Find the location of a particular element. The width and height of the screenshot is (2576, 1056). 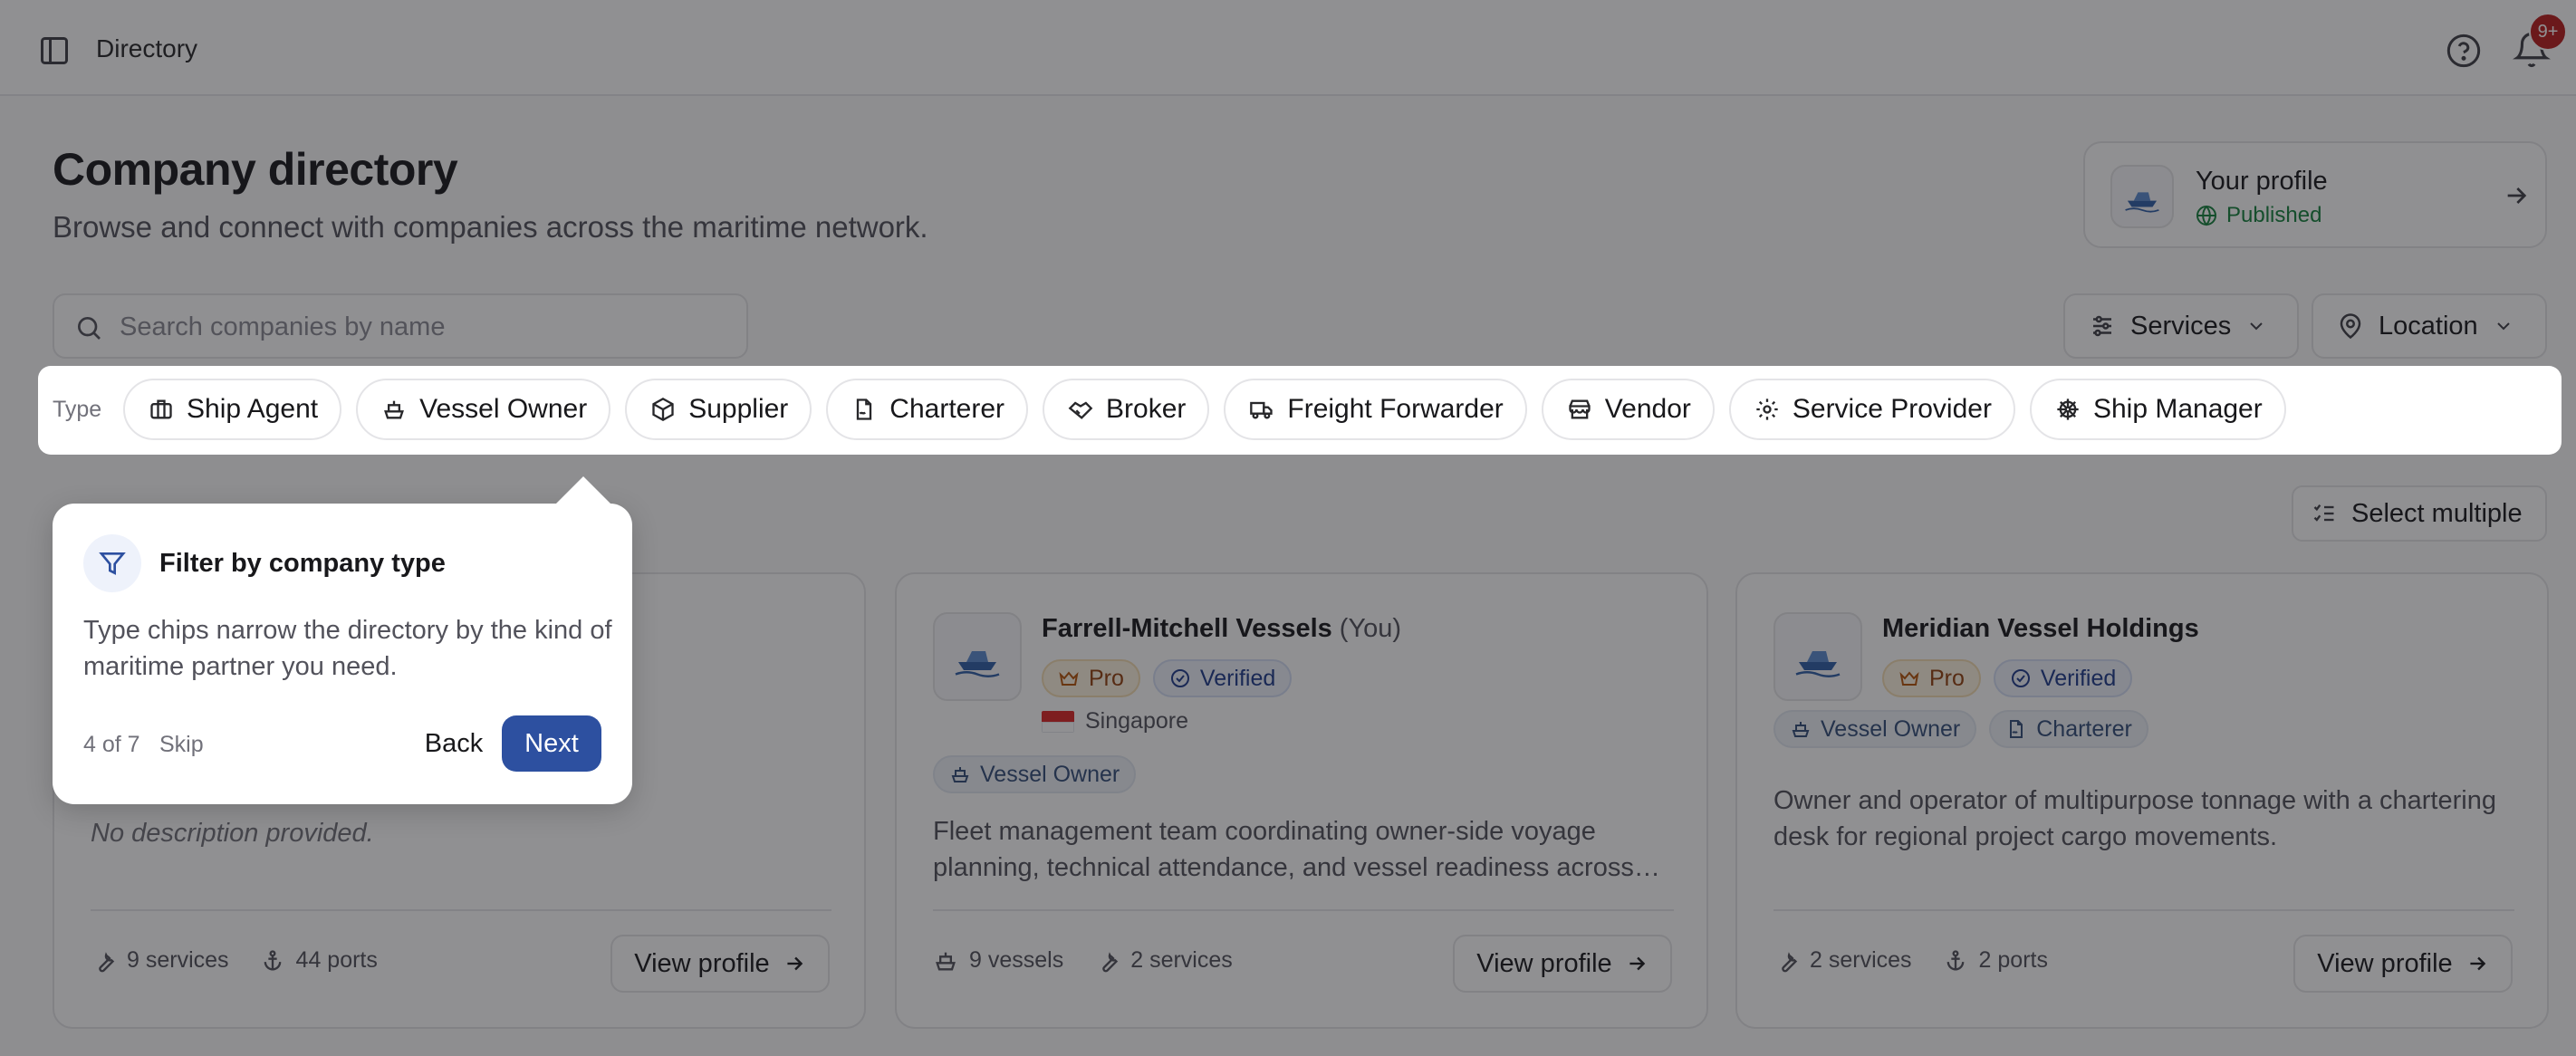

chip-vendor: Vendor is located at coordinates (1628, 410).